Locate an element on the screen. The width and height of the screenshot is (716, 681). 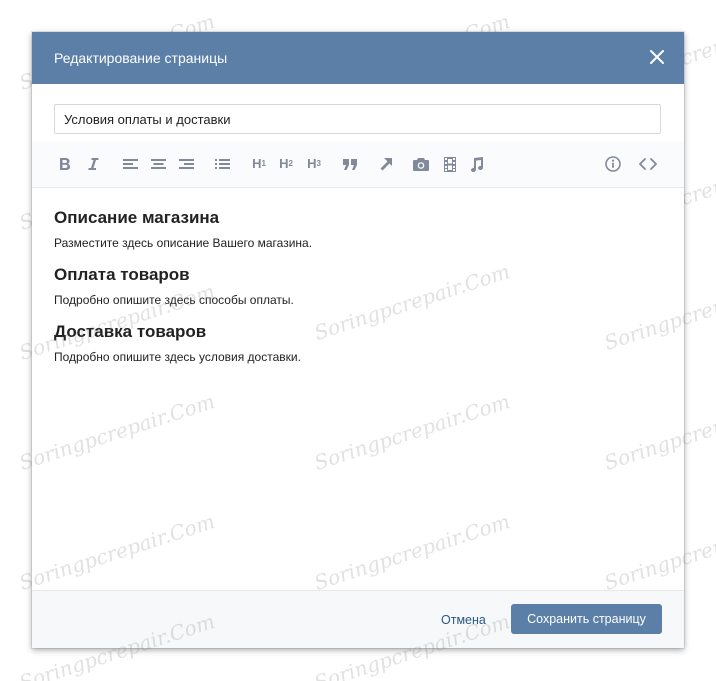
align-right-button is located at coordinates (186, 164).